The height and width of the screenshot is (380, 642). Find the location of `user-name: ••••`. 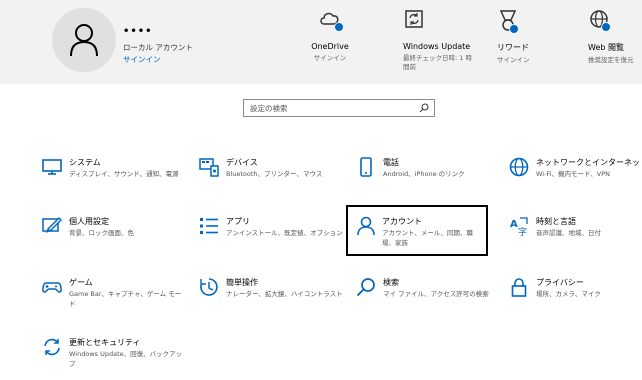

user-name: •••• is located at coordinates (138, 31).